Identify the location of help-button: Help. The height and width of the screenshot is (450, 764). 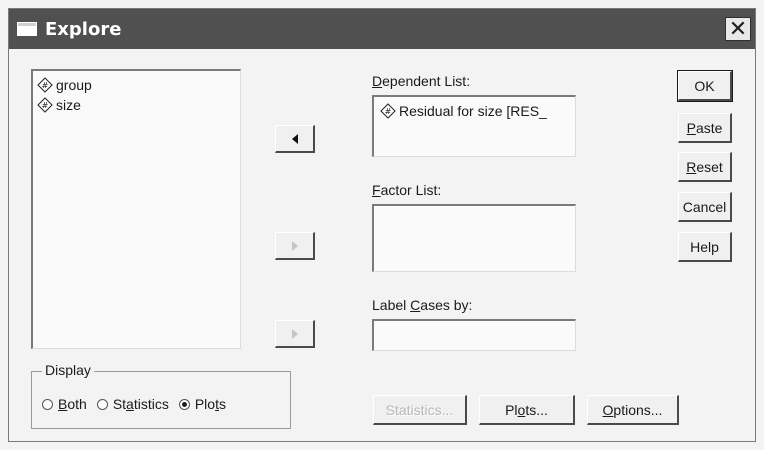
(705, 247).